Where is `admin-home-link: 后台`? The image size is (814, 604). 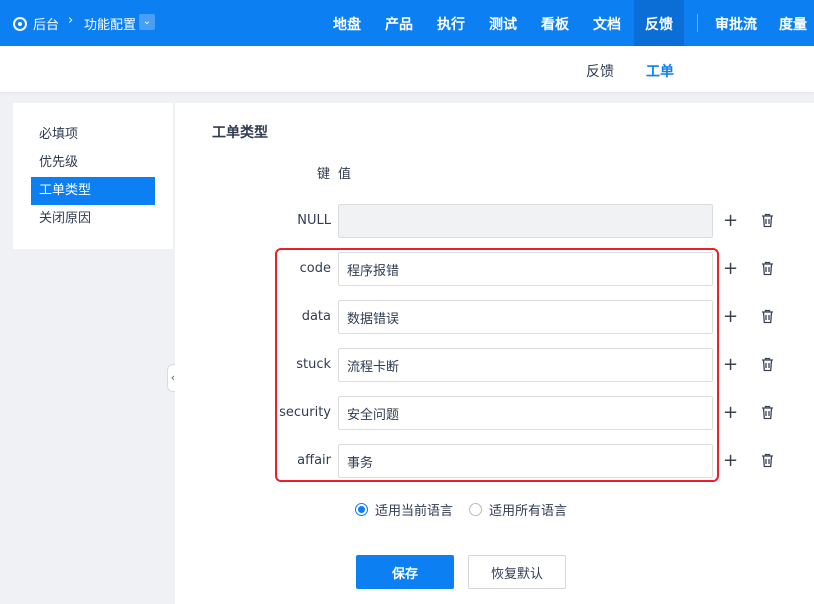 admin-home-link: 后台 is located at coordinates (36, 23).